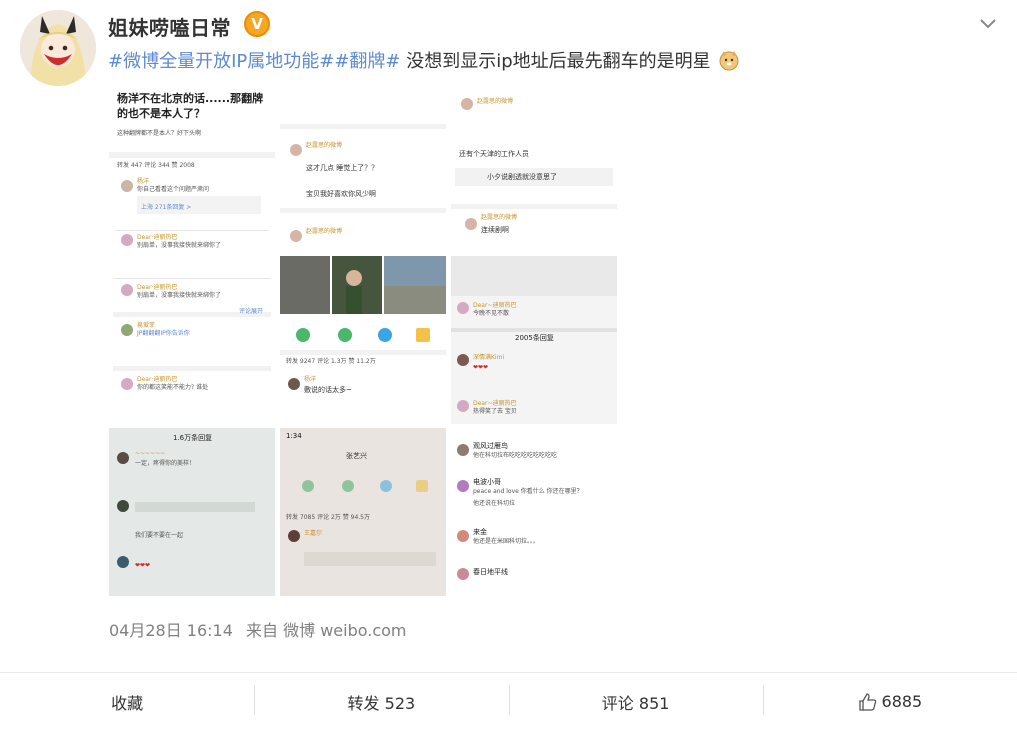  Describe the element at coordinates (635, 701) in the screenshot. I see `comment-button: 评论 851` at that location.